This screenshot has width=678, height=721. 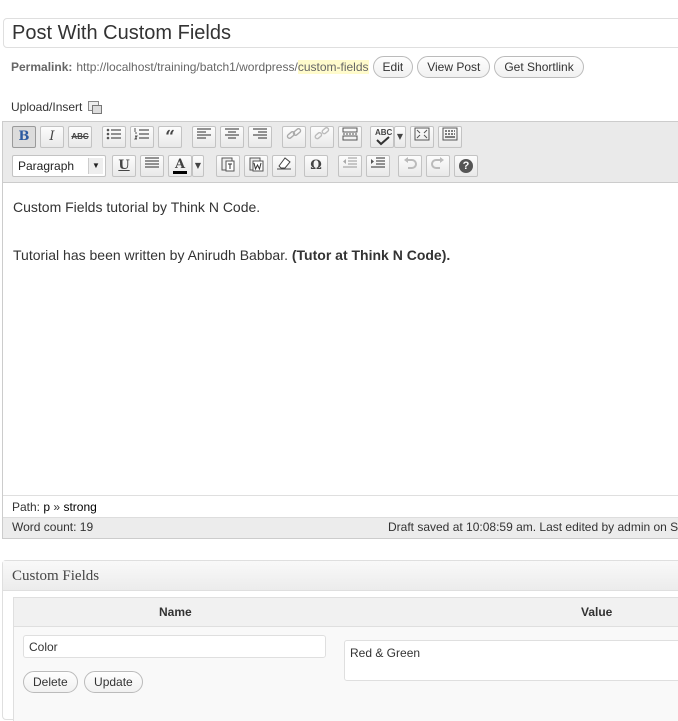 I want to click on fullscreen-icon, so click(x=422, y=134).